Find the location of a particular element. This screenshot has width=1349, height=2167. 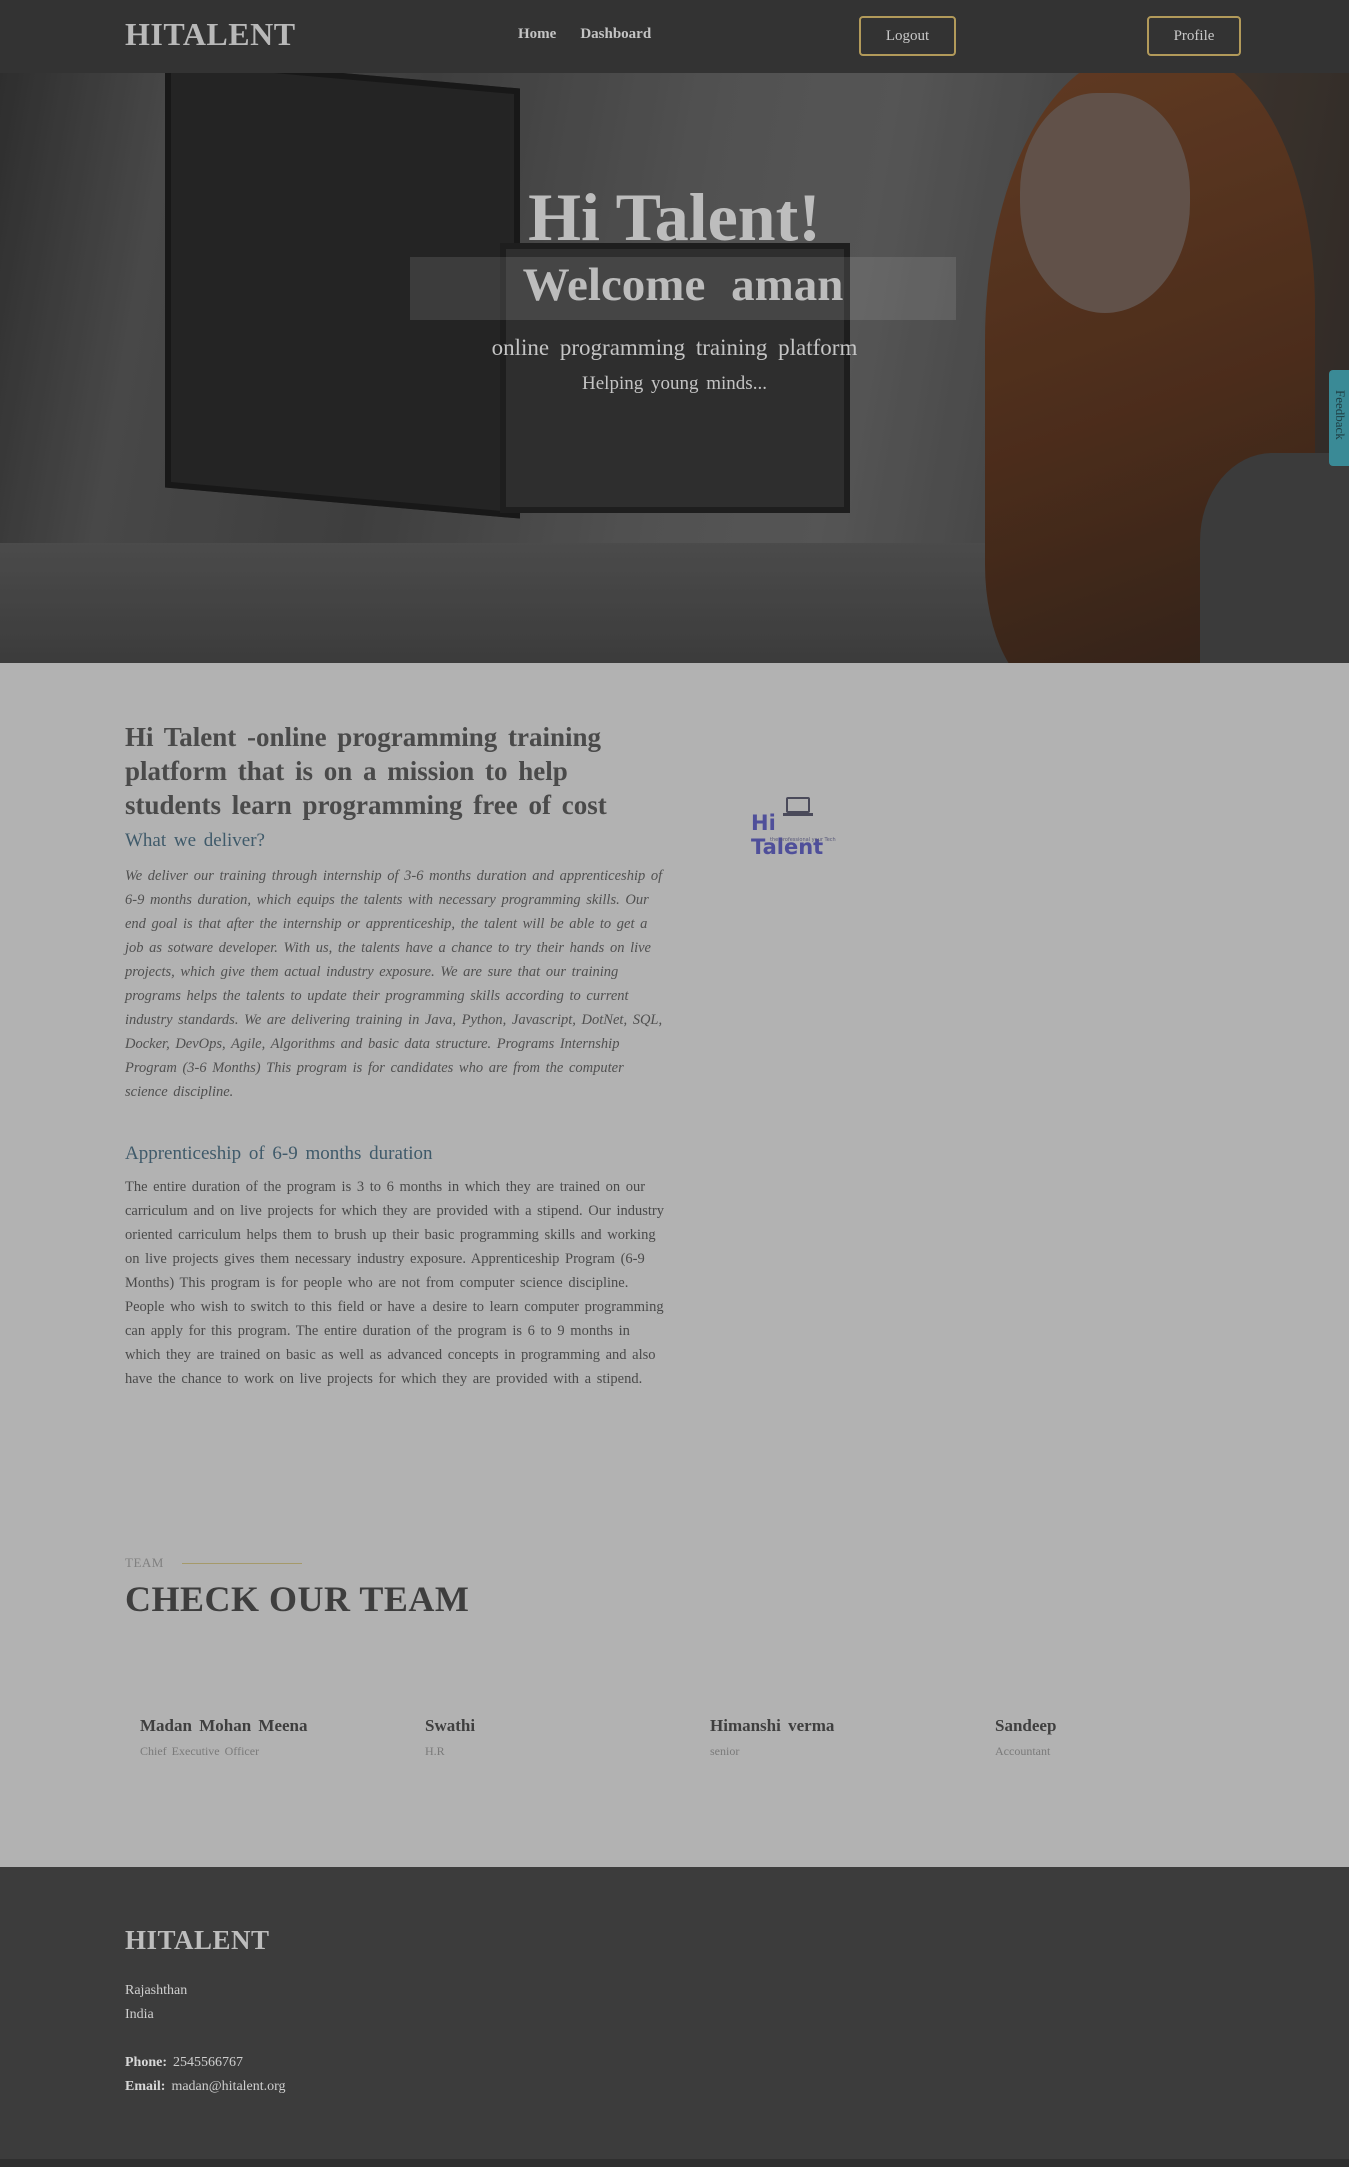

email-label: Email: is located at coordinates (145, 2086).